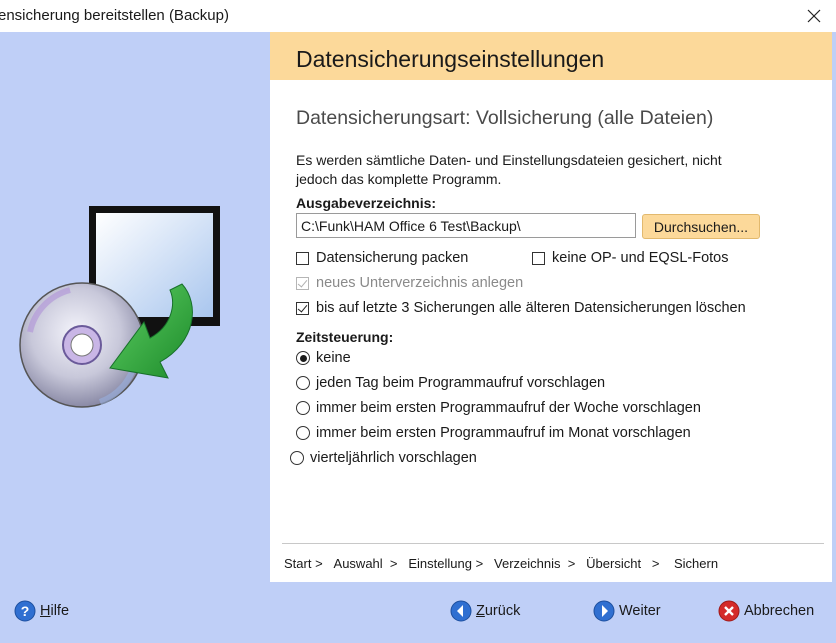 Image resolution: width=836 pixels, height=643 pixels. I want to click on cancel-label: Abbrechen, so click(779, 611).